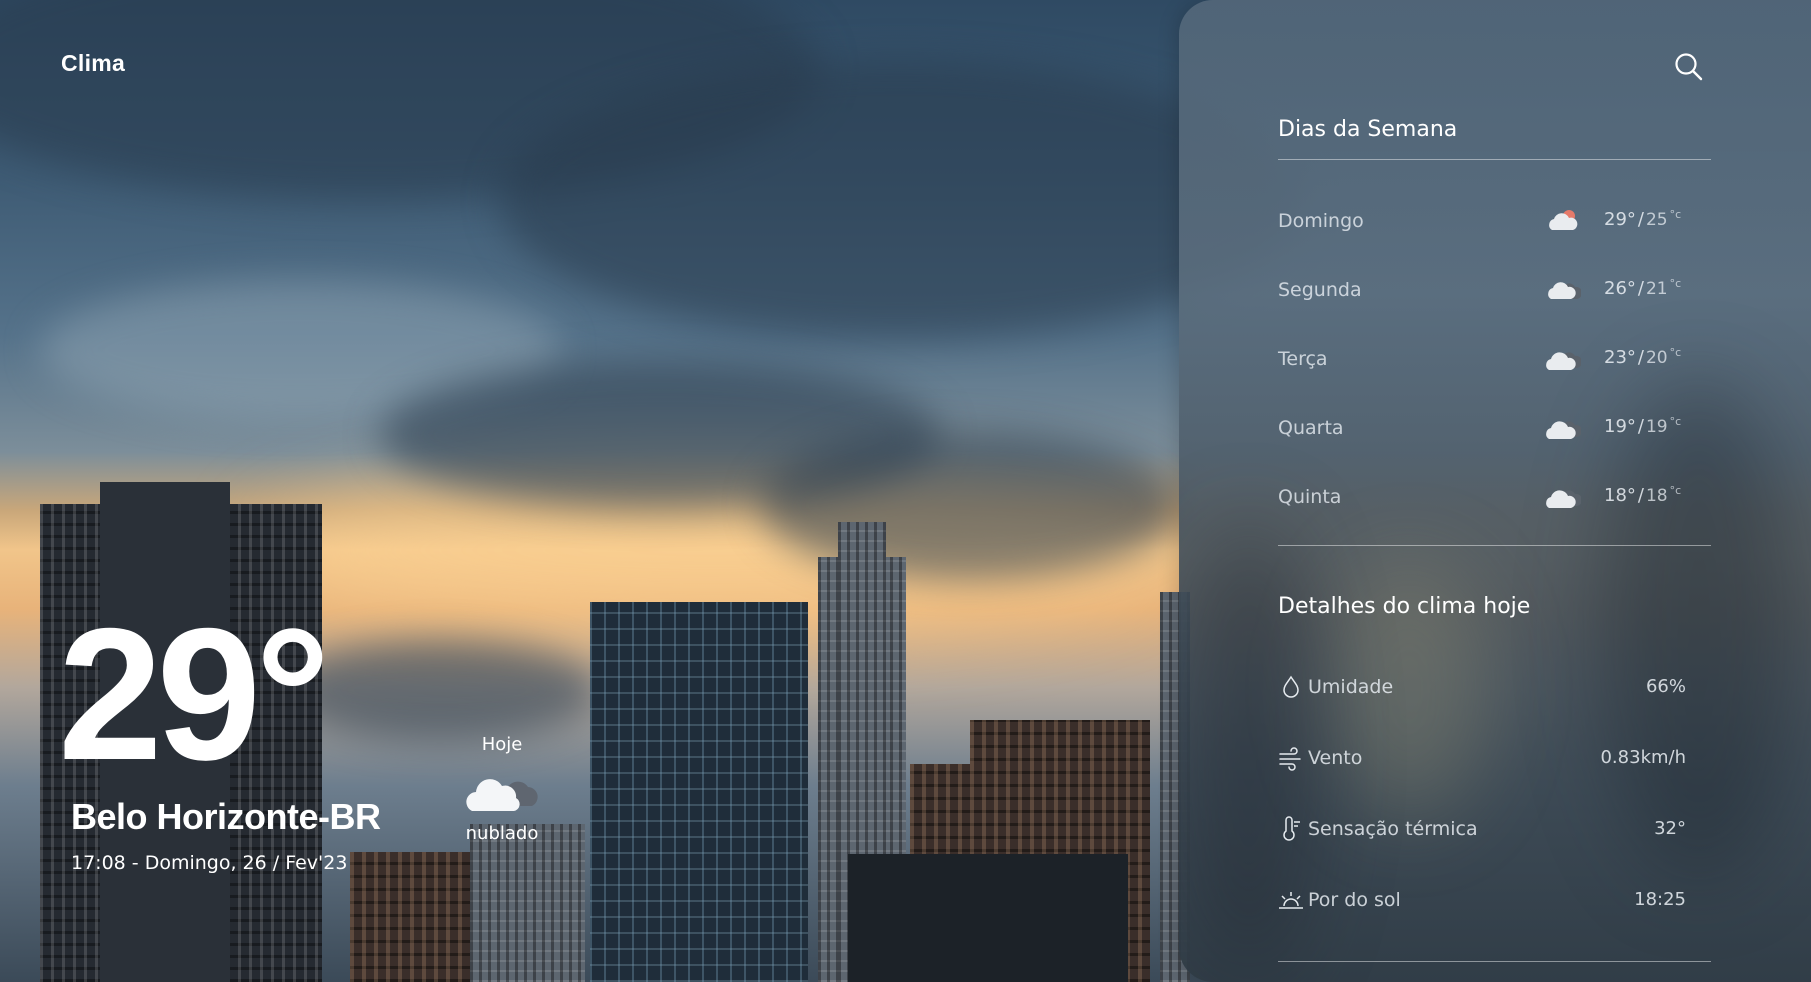 The image size is (1811, 982). Describe the element at coordinates (194, 694) in the screenshot. I see `current-temperature: 29°` at that location.